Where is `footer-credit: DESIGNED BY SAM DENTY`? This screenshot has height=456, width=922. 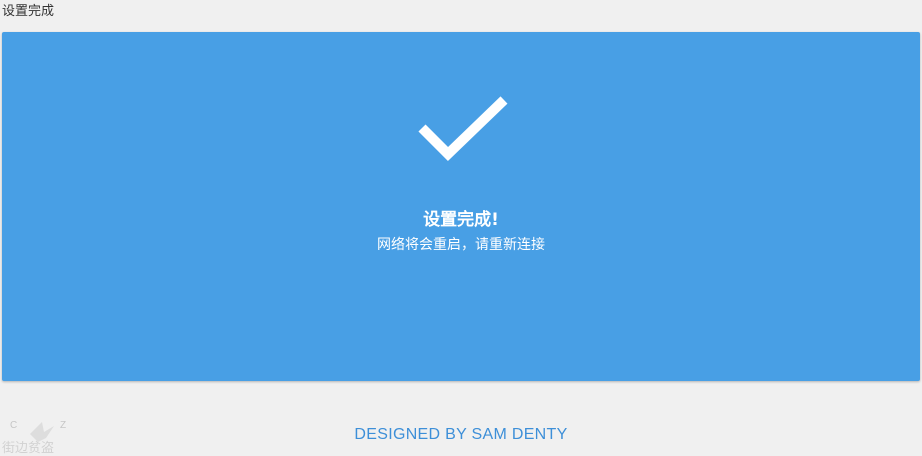 footer-credit: DESIGNED BY SAM DENTY is located at coordinates (461, 434).